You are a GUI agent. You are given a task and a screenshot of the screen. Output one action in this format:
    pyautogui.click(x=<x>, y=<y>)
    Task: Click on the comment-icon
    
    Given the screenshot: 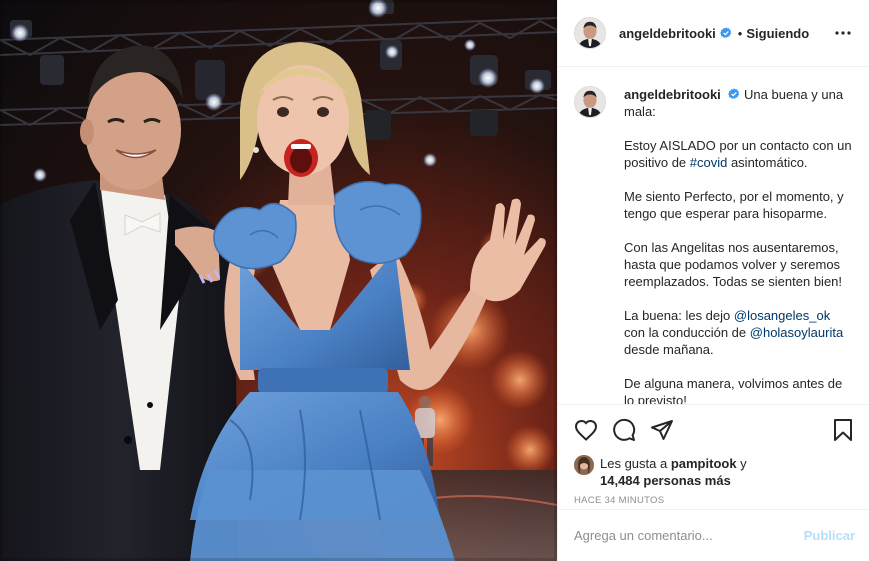 What is the action you would take?
    pyautogui.click(x=624, y=429)
    